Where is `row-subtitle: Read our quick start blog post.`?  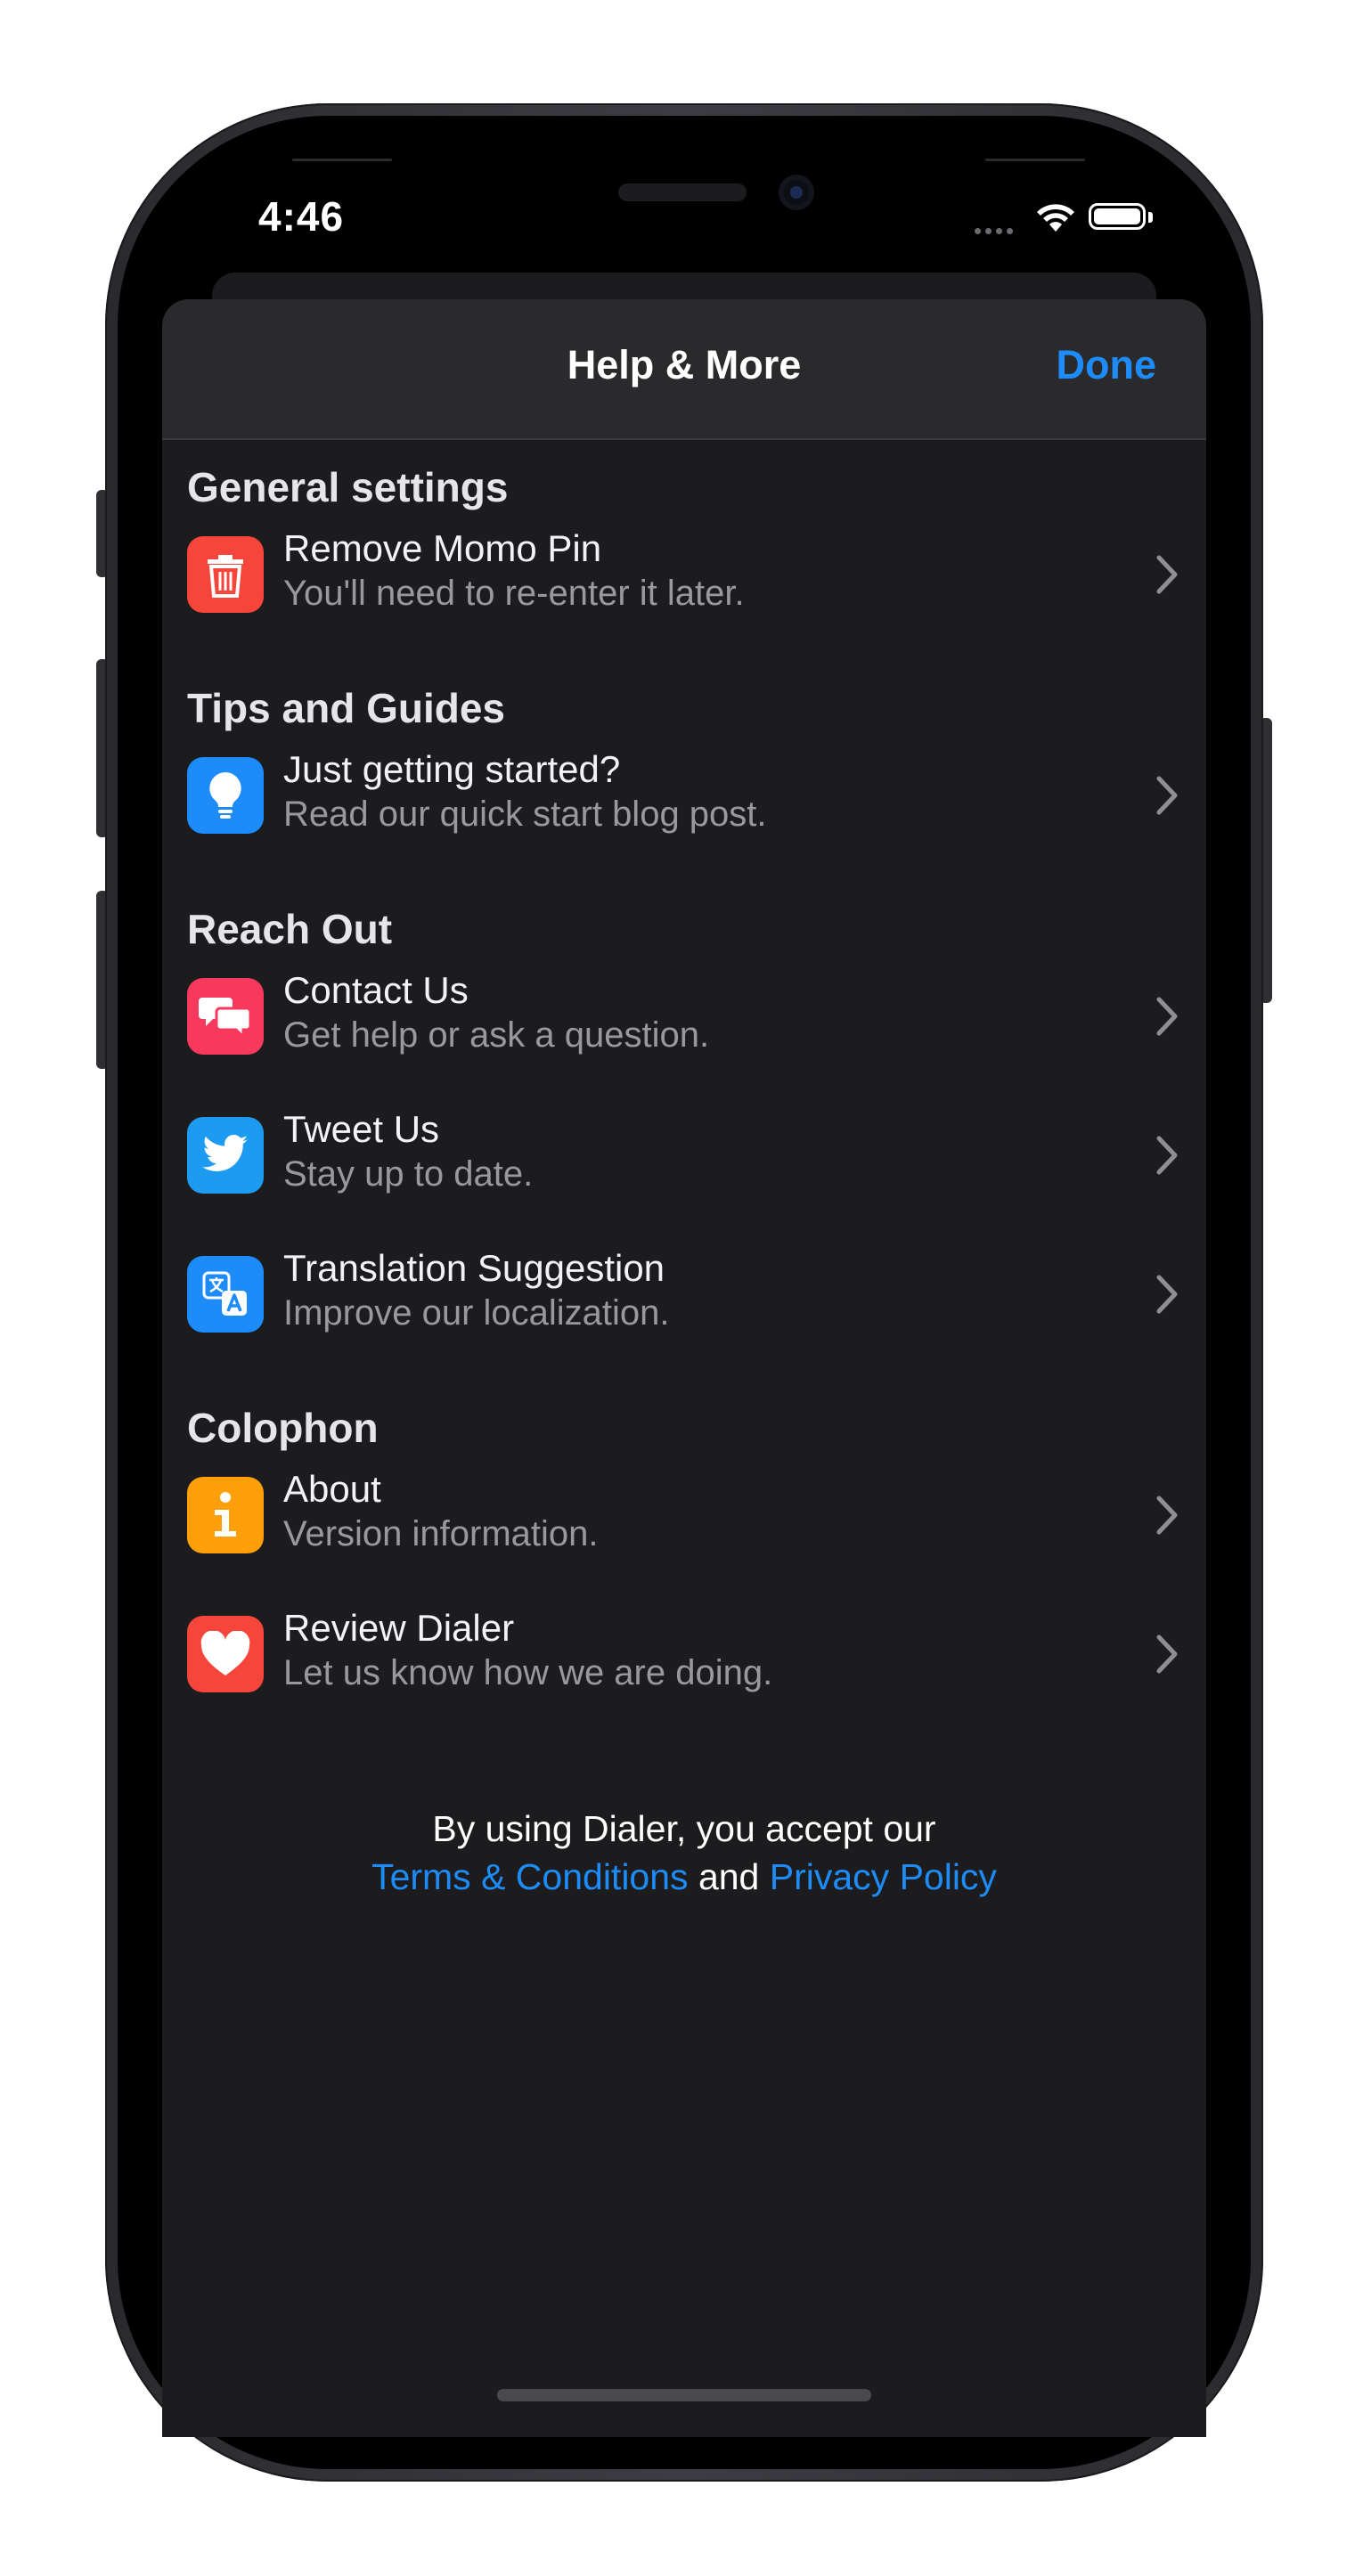
row-subtitle: Read our quick start blog post. is located at coordinates (525, 815).